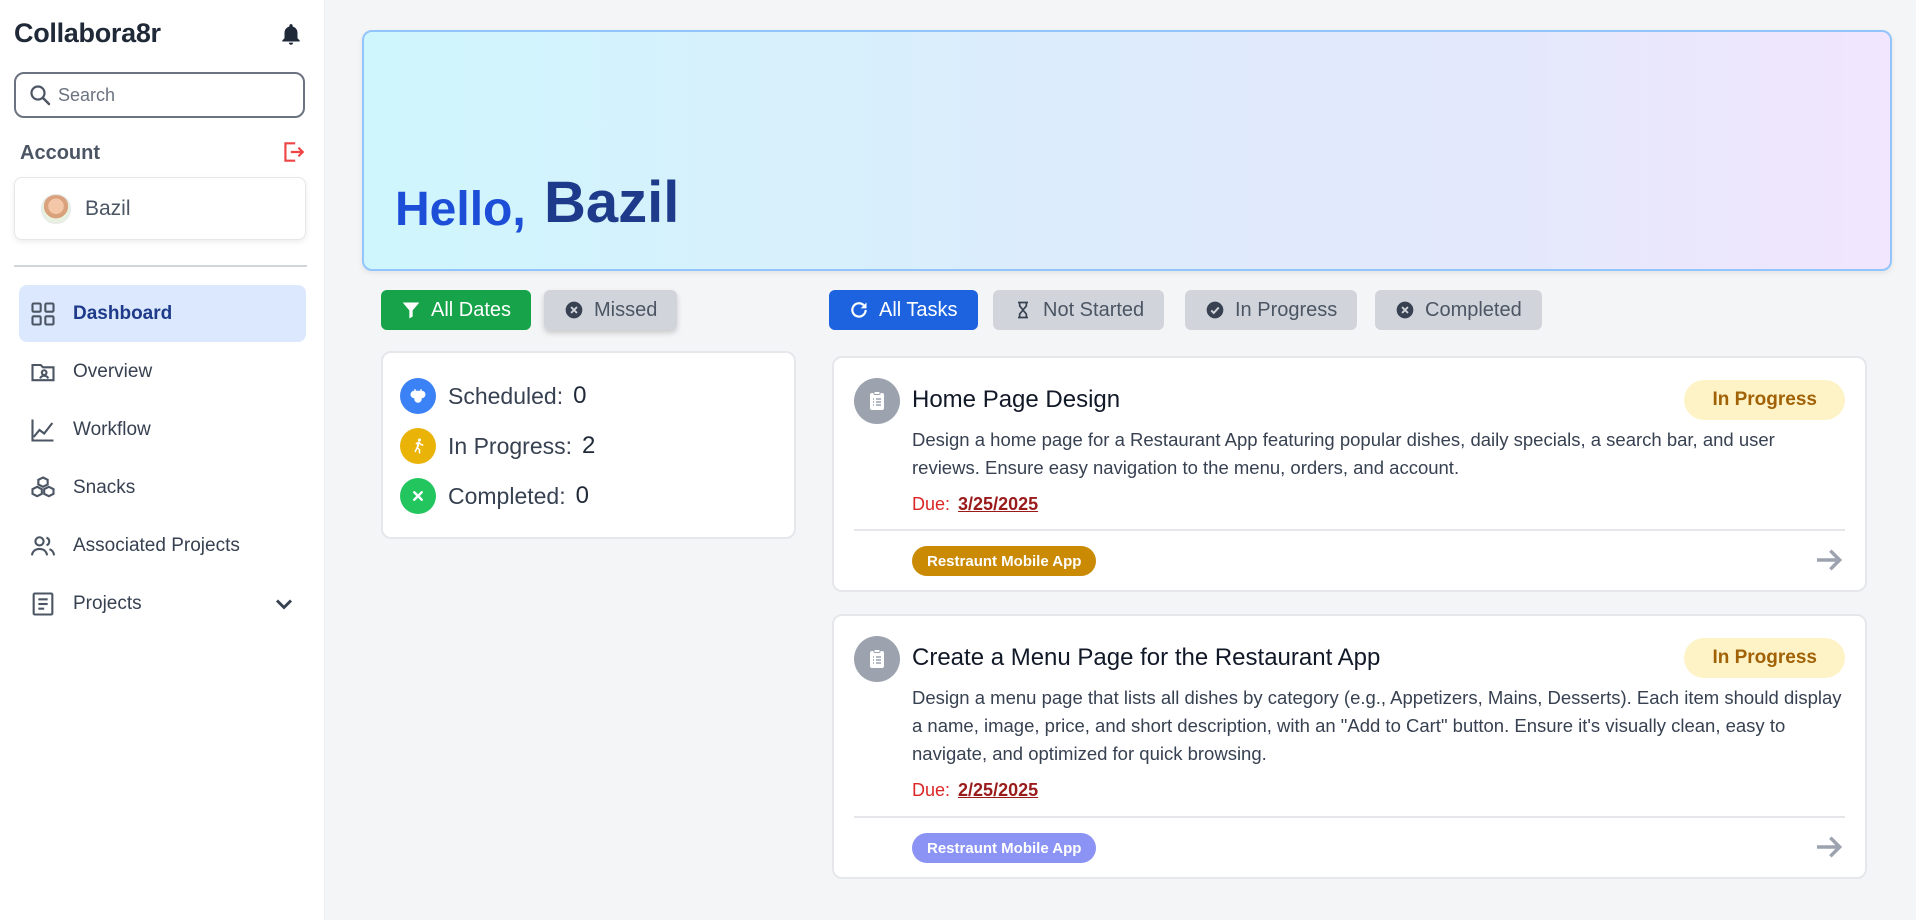 This screenshot has height=920, width=1916. I want to click on button-label: In Progress, so click(1286, 309).